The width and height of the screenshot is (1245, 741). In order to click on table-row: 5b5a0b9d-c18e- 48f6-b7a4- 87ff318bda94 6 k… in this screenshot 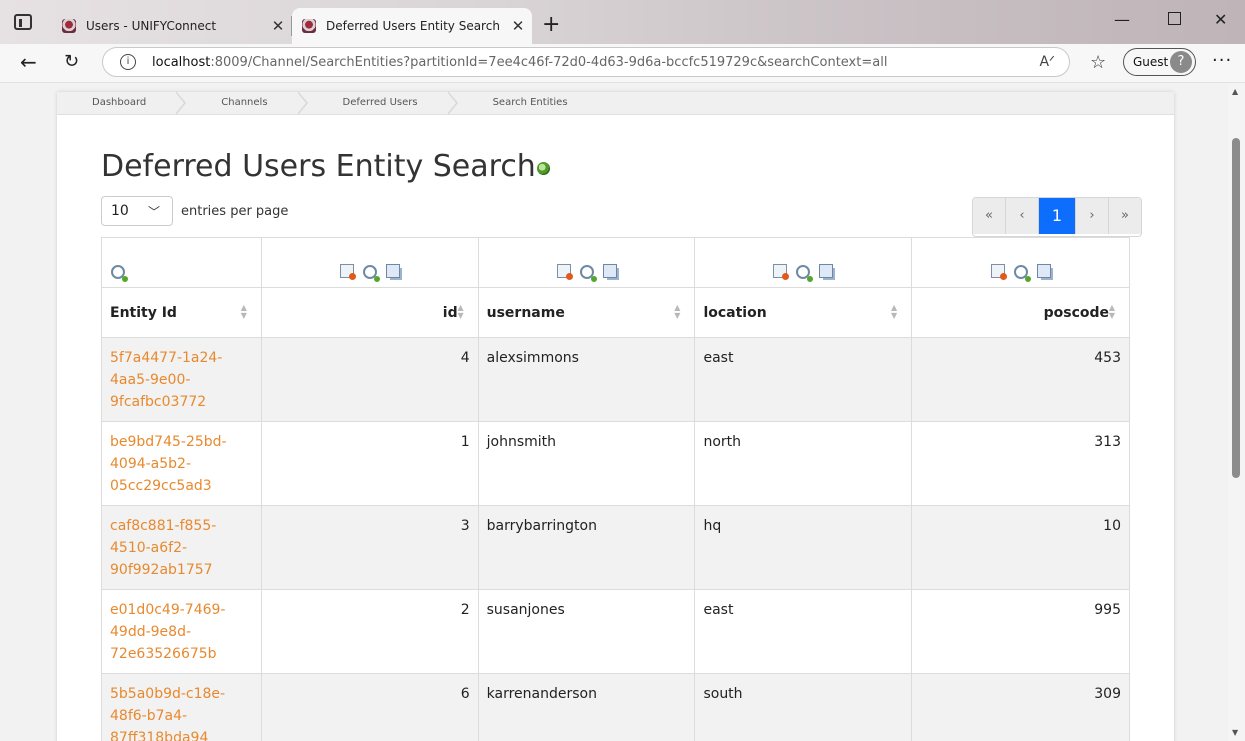, I will do `click(615, 707)`.